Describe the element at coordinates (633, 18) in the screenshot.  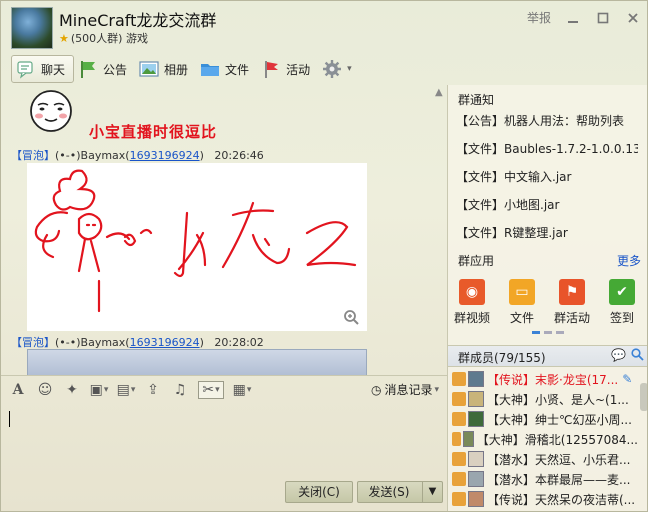
I see `close-icon` at that location.